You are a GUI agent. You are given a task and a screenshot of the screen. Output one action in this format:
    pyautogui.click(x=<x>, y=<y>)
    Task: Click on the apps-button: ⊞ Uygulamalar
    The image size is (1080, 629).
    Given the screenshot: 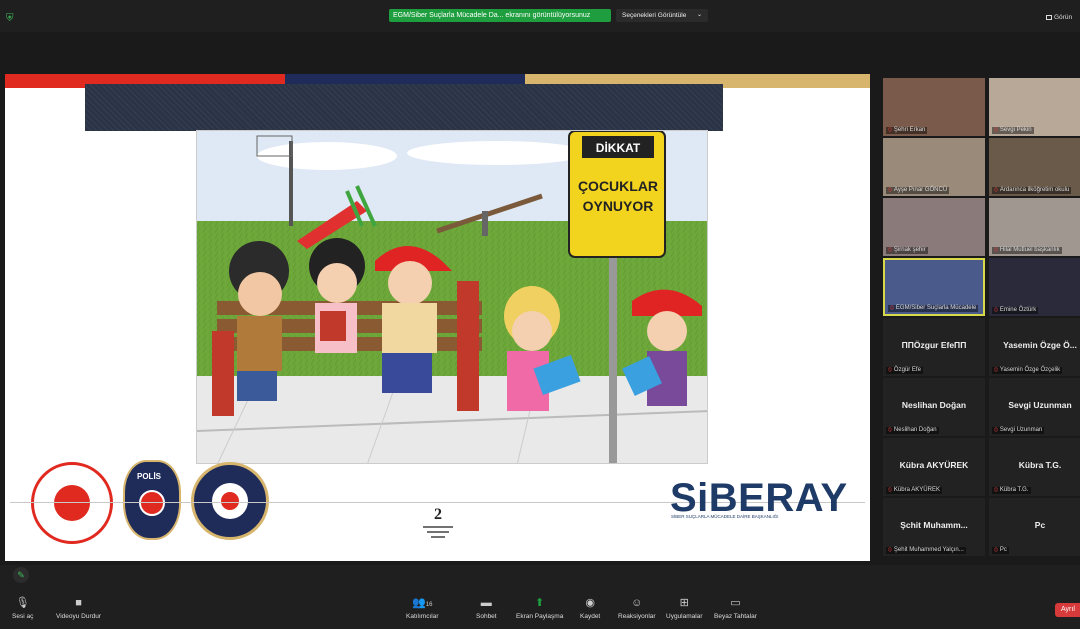 What is the action you would take?
    pyautogui.click(x=684, y=608)
    